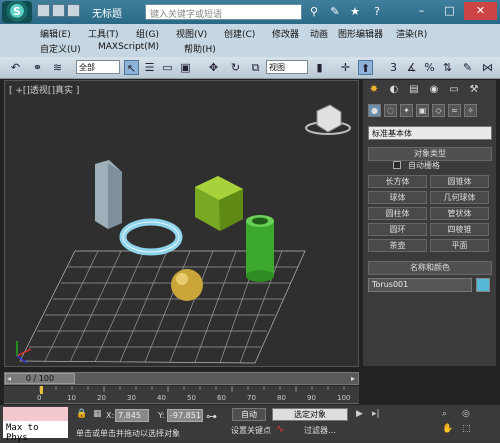 This screenshot has height=443, width=500. What do you see at coordinates (335, 12) in the screenshot?
I see `communication-icon: ✎` at bounding box center [335, 12].